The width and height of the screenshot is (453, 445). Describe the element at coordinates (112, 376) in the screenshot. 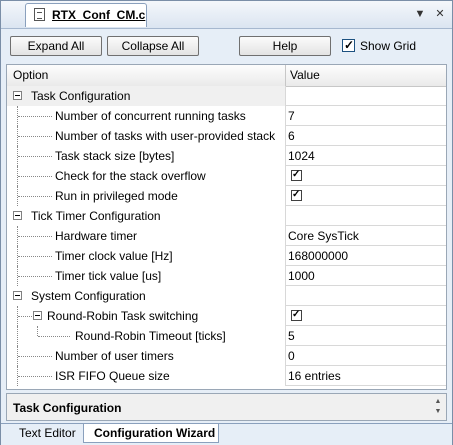

I see `option-label: ISR FIFO Queue size` at that location.